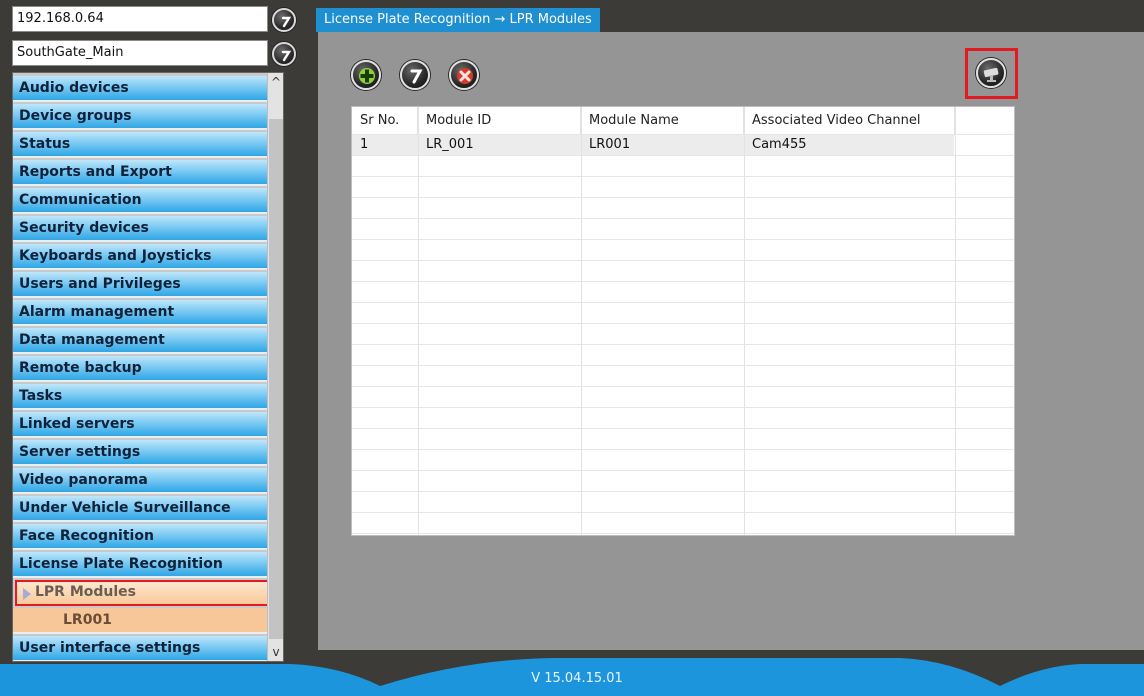  What do you see at coordinates (148, 229) in the screenshot?
I see `menu-security-devices: Security devices` at bounding box center [148, 229].